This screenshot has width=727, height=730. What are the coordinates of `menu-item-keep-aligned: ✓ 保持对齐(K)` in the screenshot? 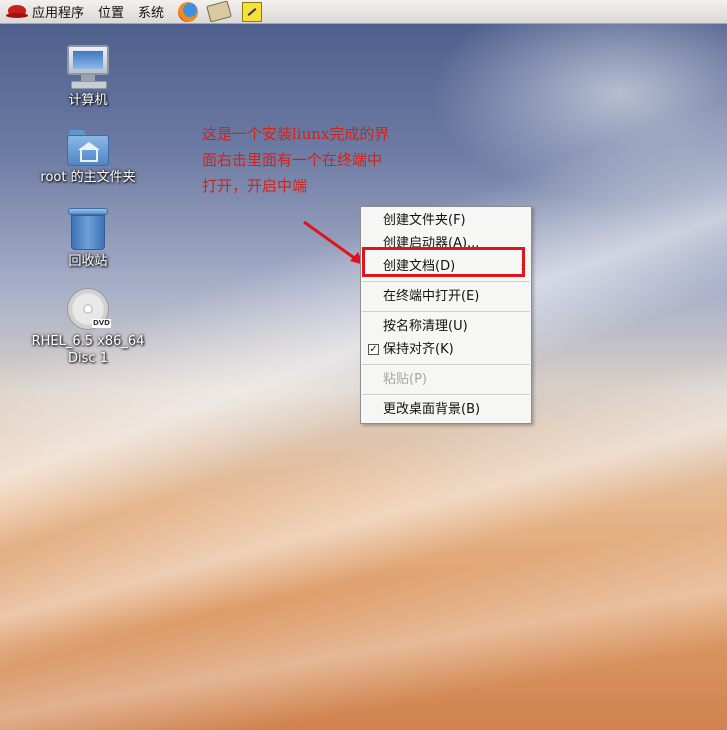 It's located at (446, 349).